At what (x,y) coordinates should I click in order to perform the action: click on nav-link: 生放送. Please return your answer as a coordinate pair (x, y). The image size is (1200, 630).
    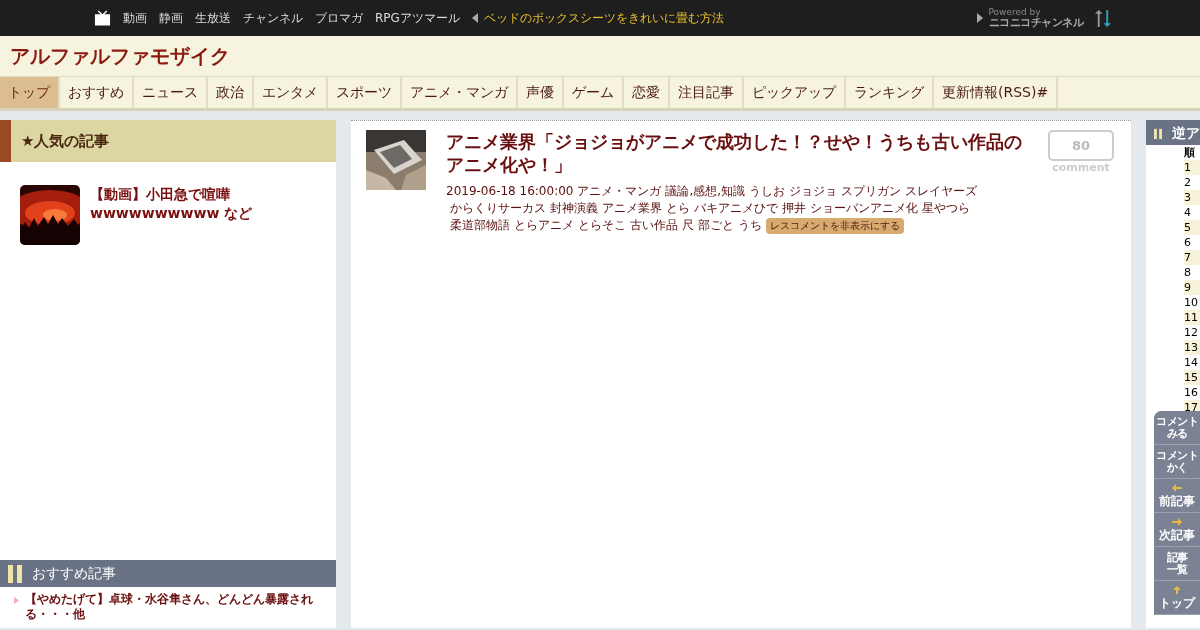
    Looking at the image, I should click on (213, 18).